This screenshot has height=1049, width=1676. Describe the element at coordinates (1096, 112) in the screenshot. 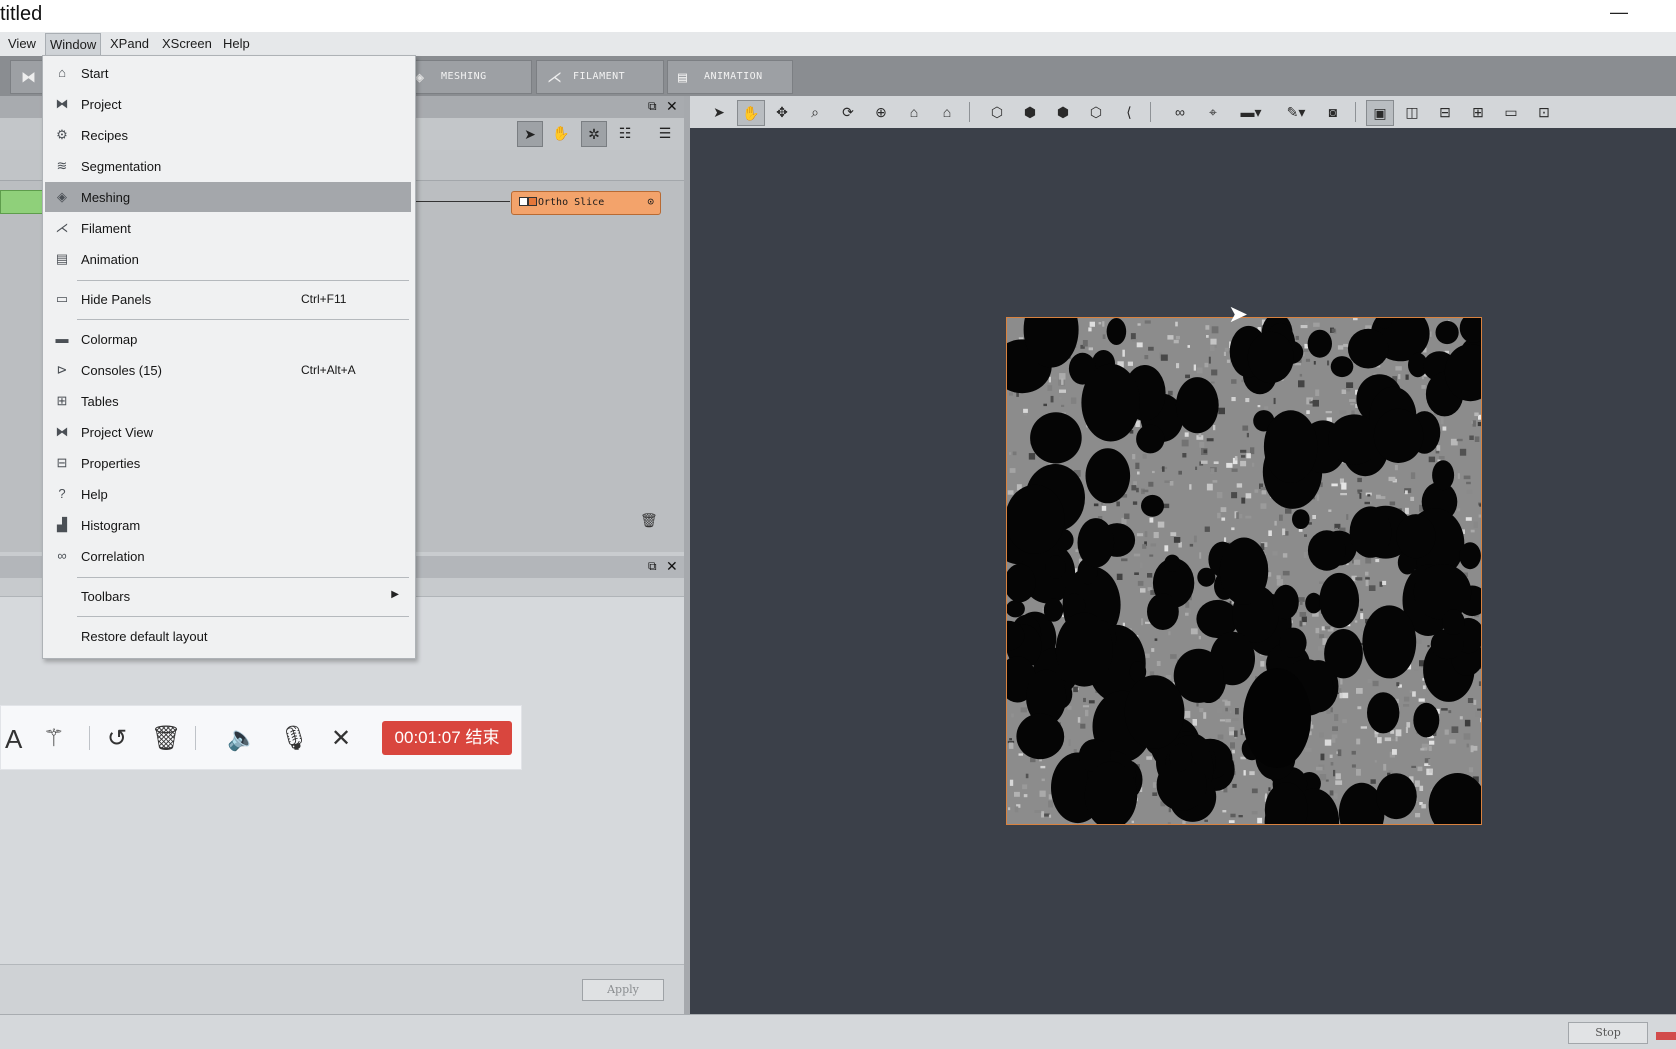

I see `view-custom-icon: ⬡` at that location.